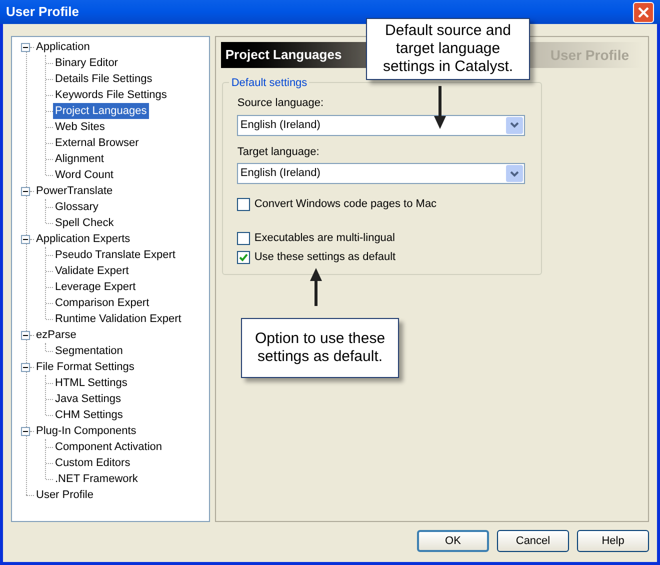 Image resolution: width=660 pixels, height=565 pixels. I want to click on checkbox-row: Executables are multi-lingual, so click(382, 238).